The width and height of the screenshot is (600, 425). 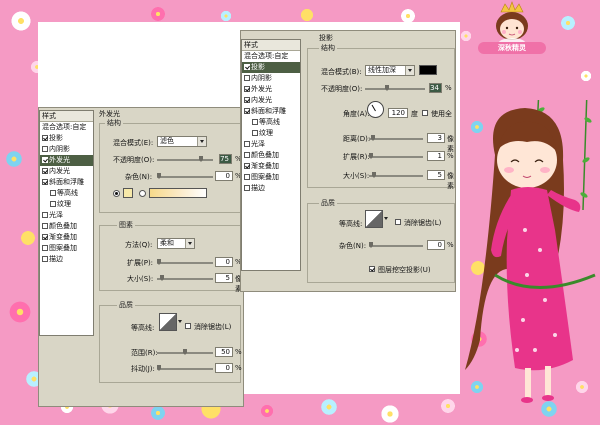 What do you see at coordinates (224, 368) in the screenshot?
I see `jitter-input: 0` at bounding box center [224, 368].